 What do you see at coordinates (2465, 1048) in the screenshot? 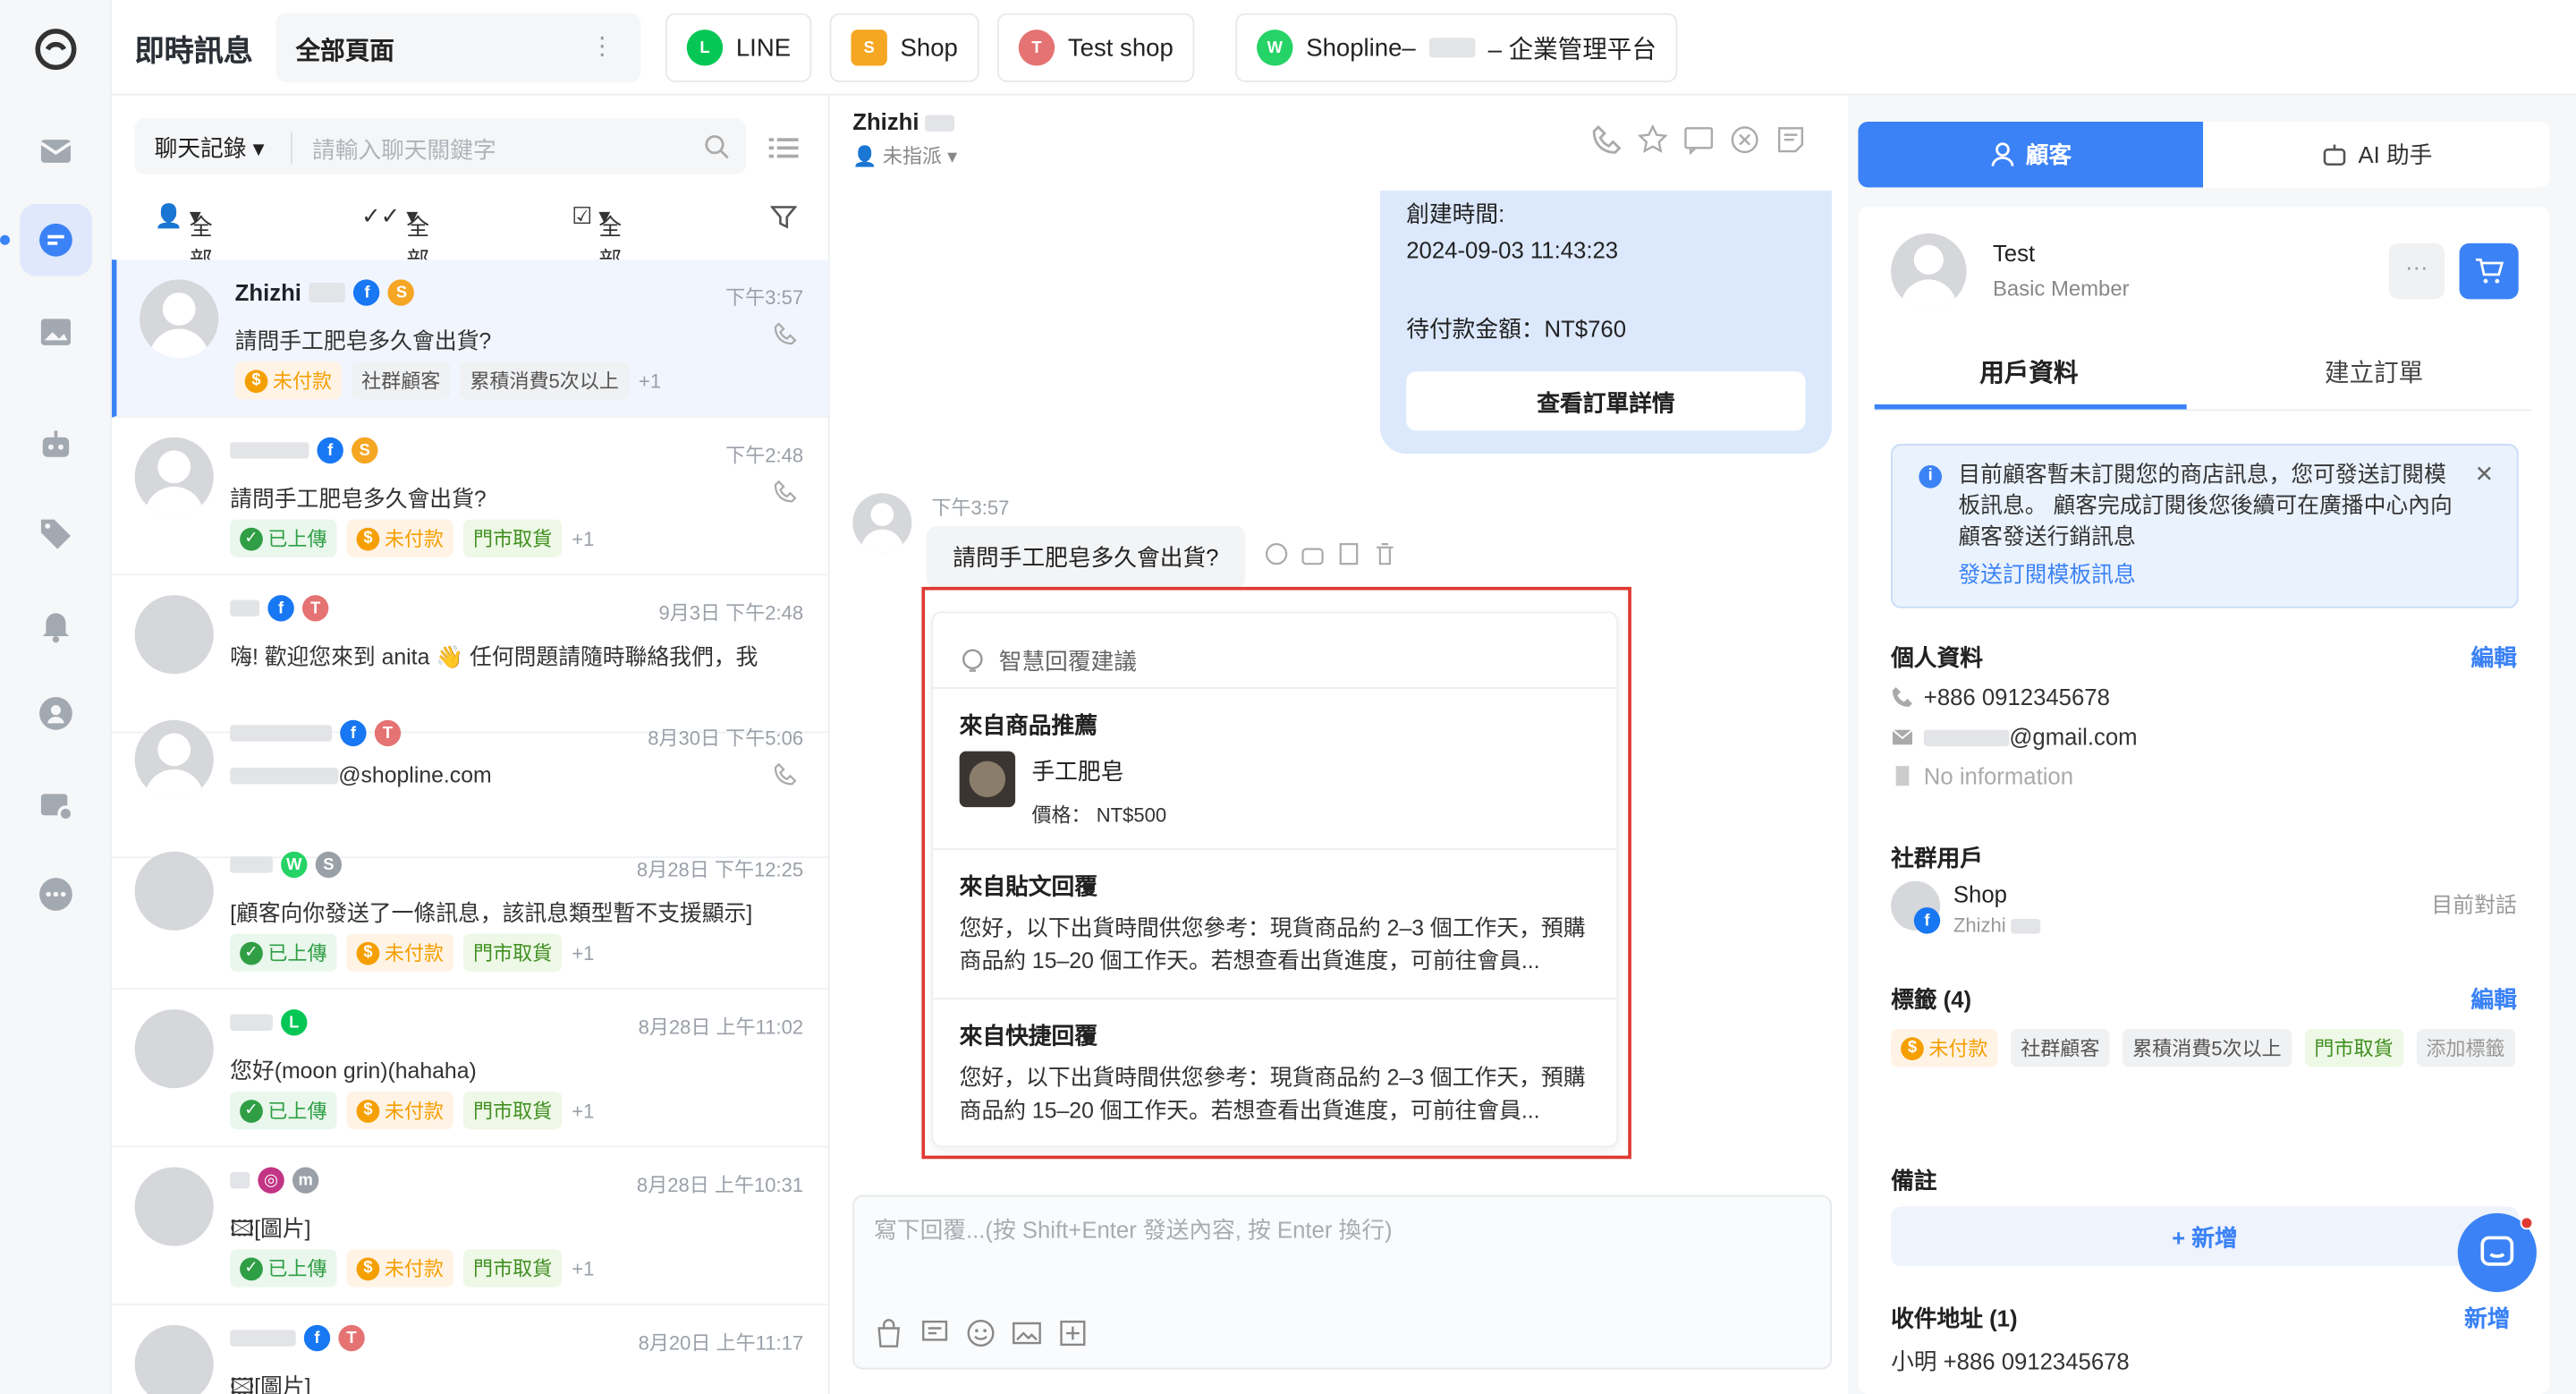
I see `add-tag-button: 添加標籤` at bounding box center [2465, 1048].